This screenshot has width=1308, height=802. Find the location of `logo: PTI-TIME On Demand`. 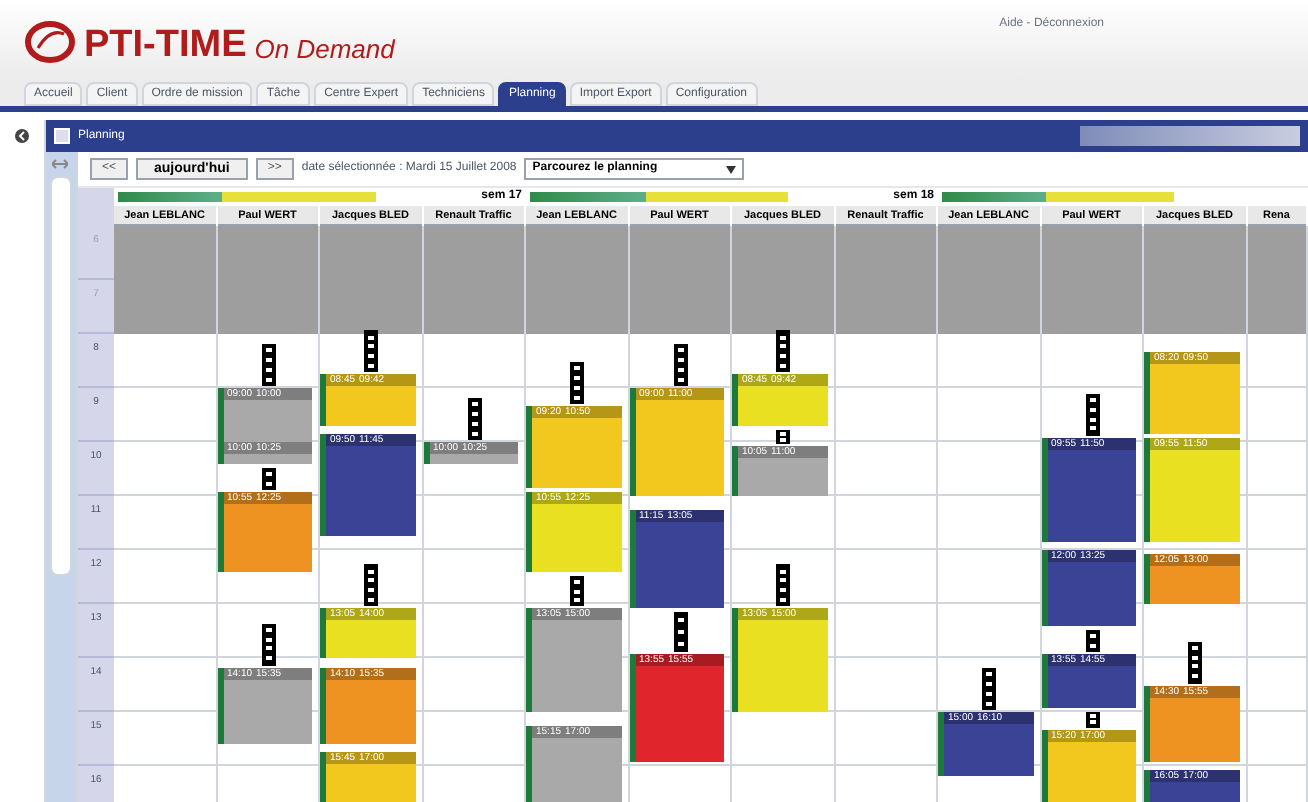

logo: PTI-TIME On Demand is located at coordinates (209, 40).